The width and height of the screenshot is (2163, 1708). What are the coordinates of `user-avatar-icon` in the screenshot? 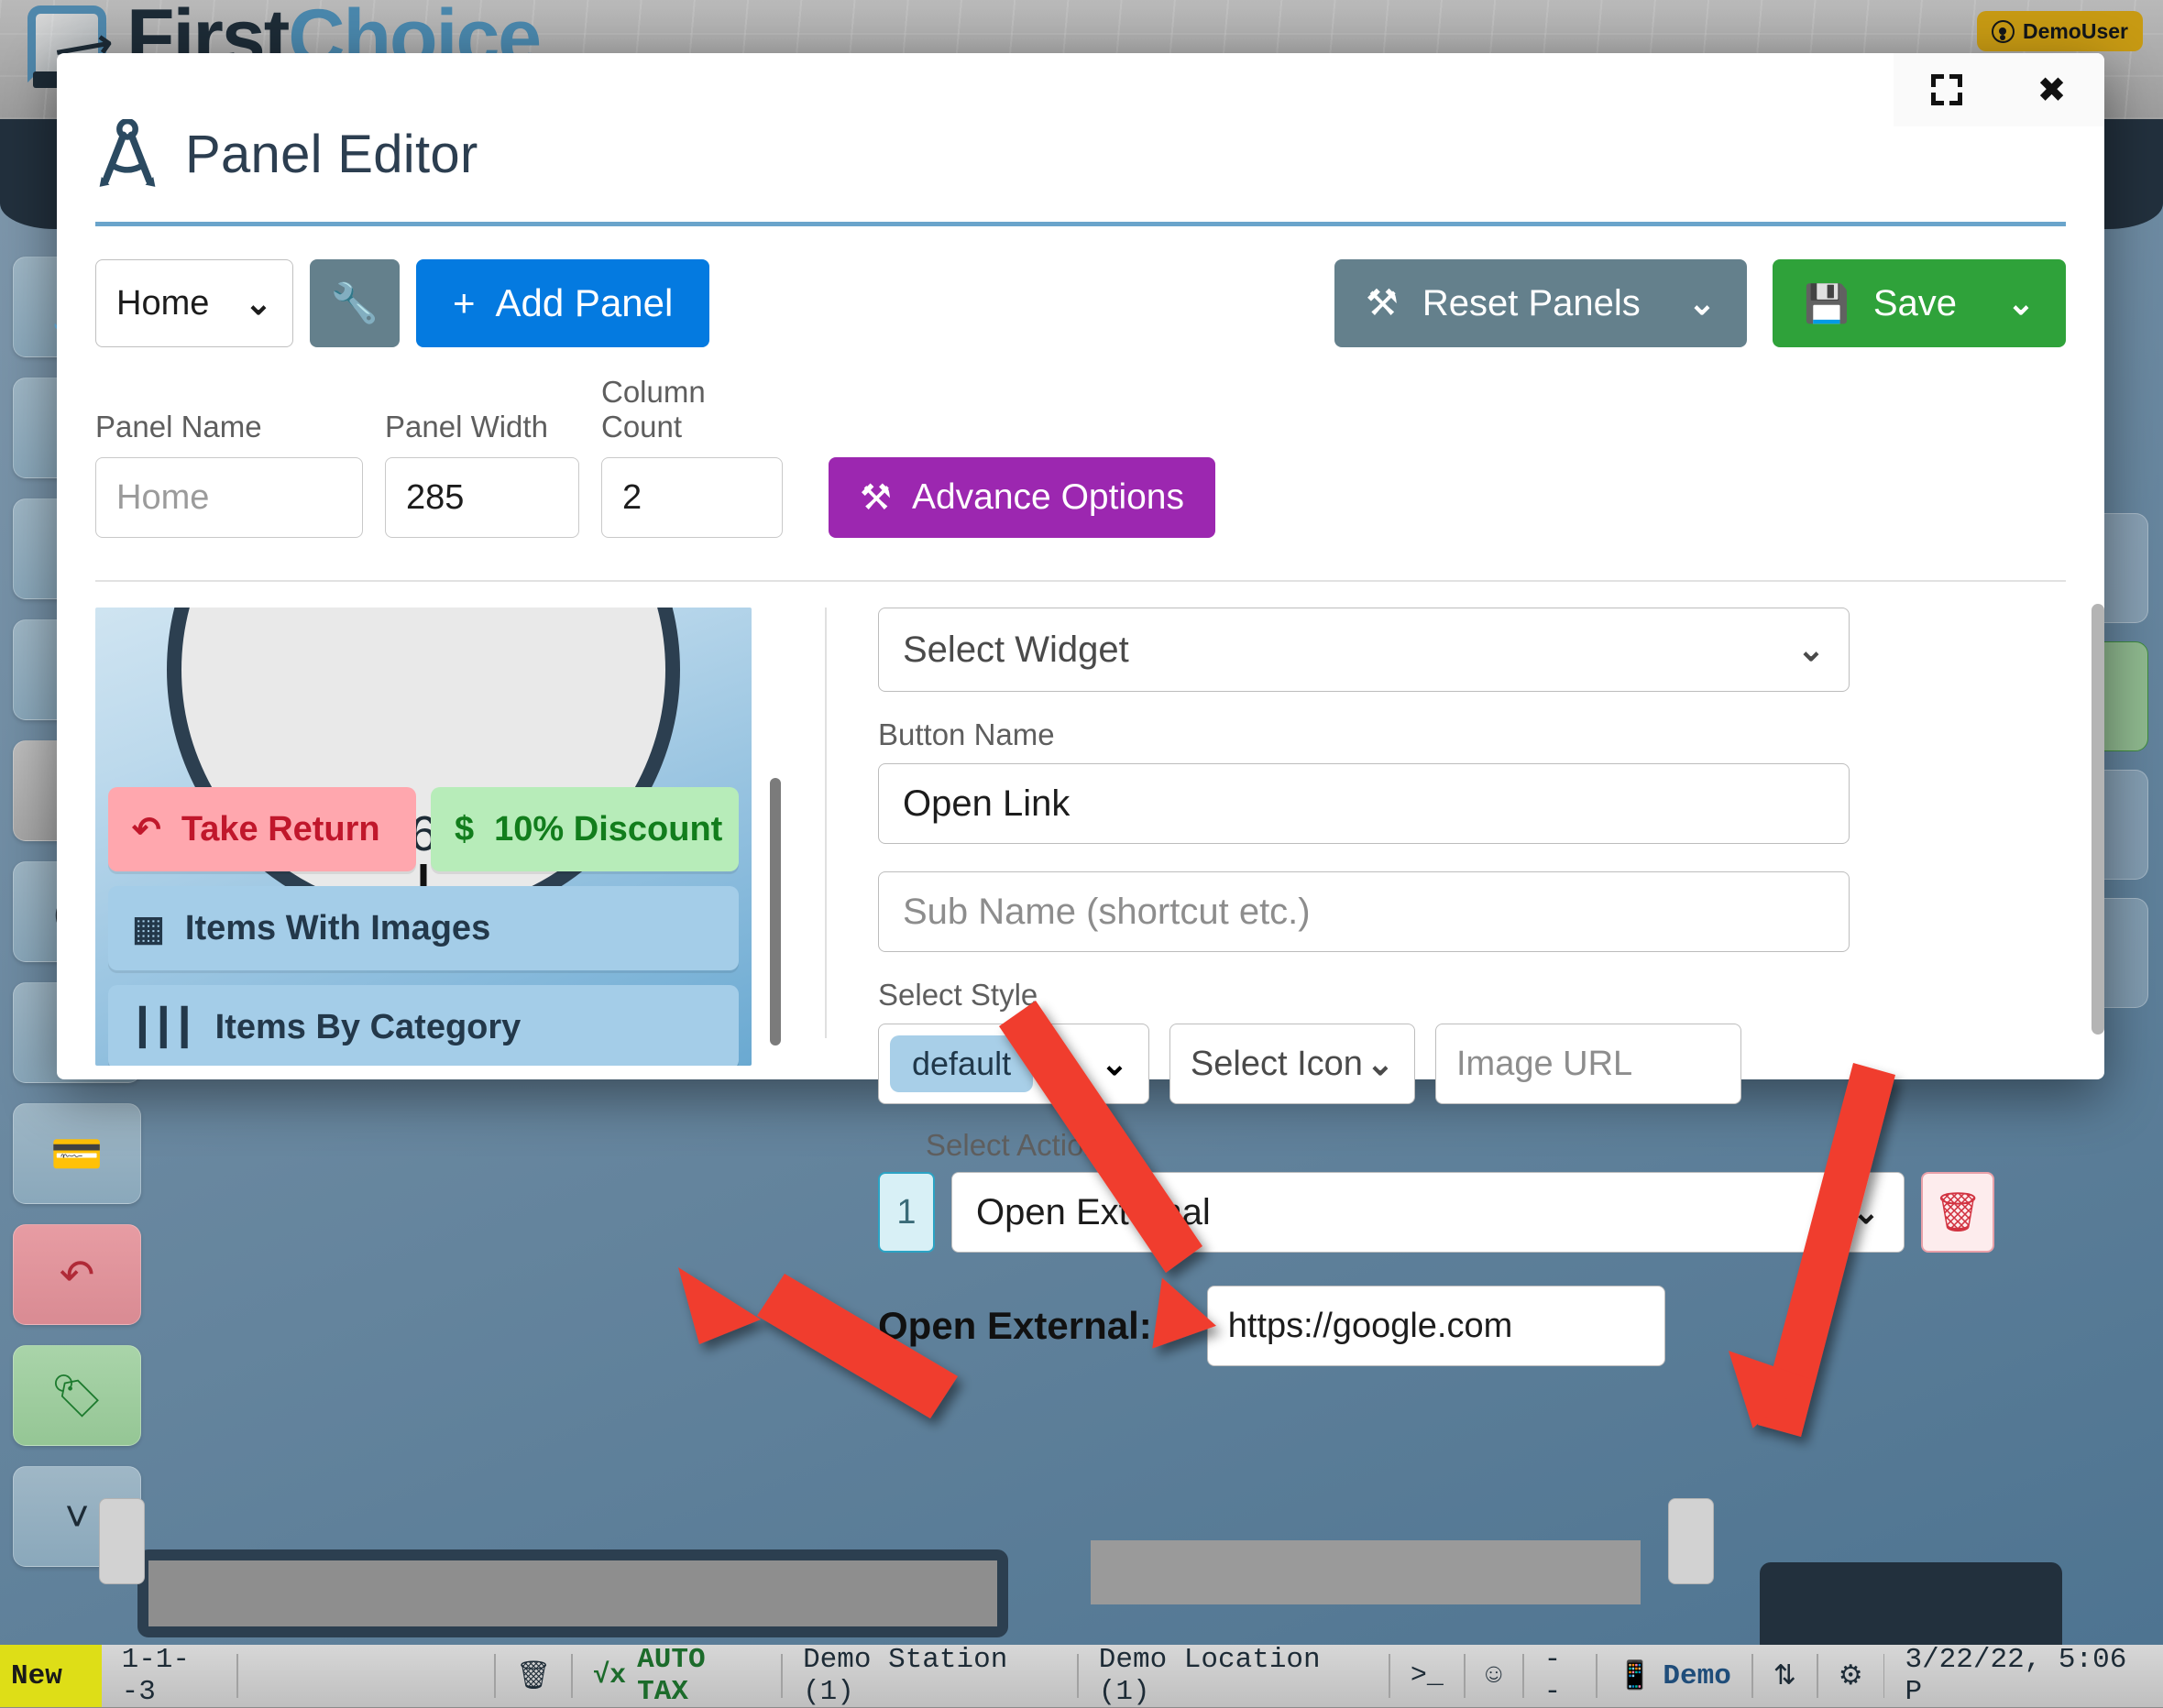 It's located at (2004, 32).